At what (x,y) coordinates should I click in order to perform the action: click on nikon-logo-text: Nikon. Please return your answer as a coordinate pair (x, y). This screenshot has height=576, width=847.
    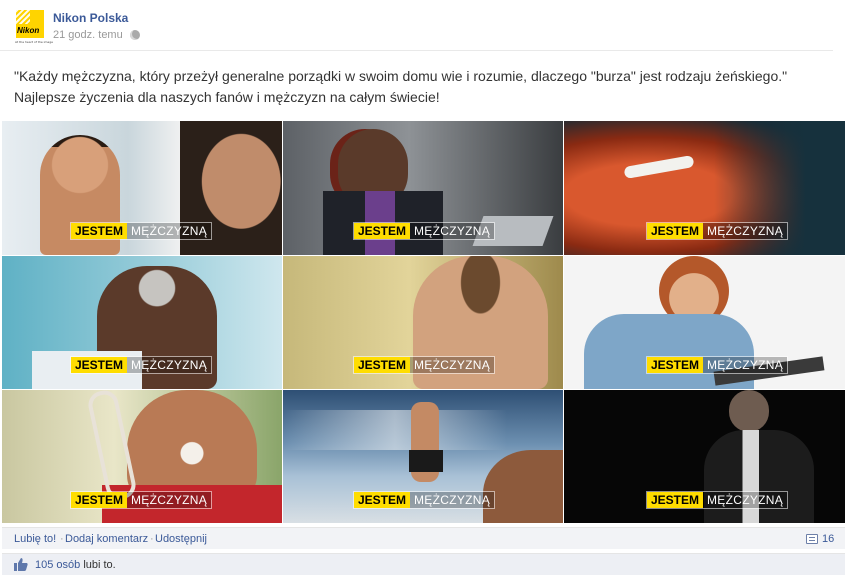
    Looking at the image, I should click on (28, 30).